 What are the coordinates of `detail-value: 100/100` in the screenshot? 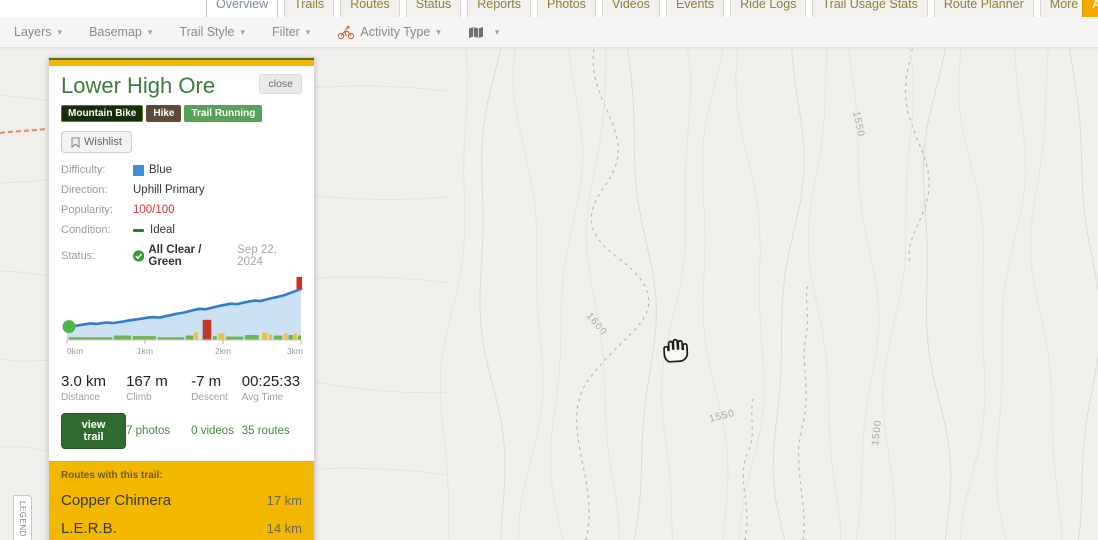 It's located at (154, 210).